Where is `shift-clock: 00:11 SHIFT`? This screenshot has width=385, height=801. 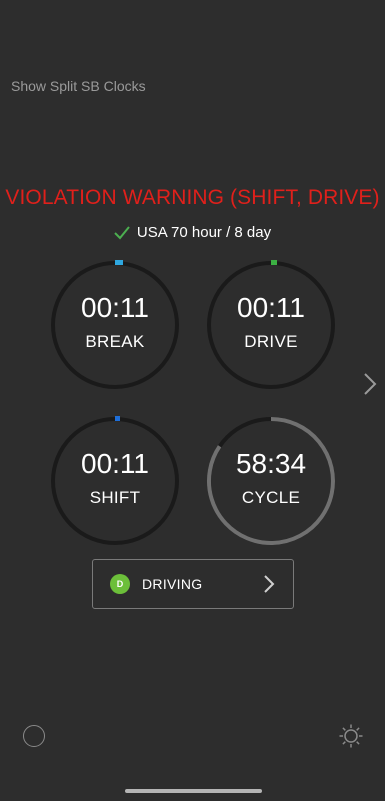 shift-clock: 00:11 SHIFT is located at coordinates (115, 481).